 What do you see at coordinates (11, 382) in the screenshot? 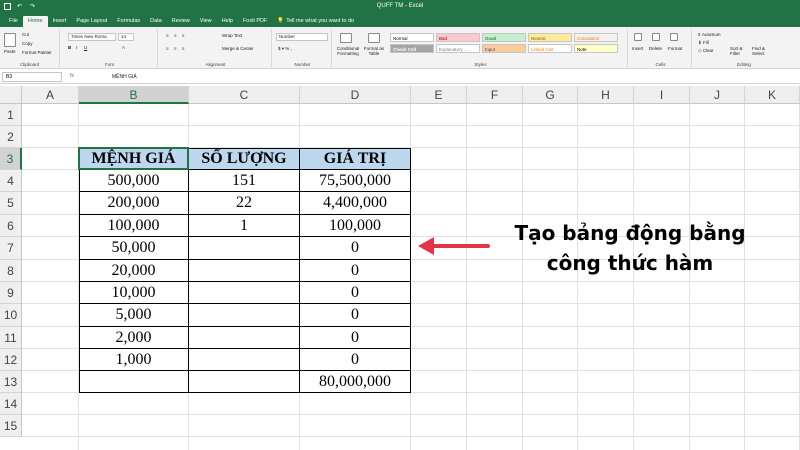
I see `row-header-13: 13` at bounding box center [11, 382].